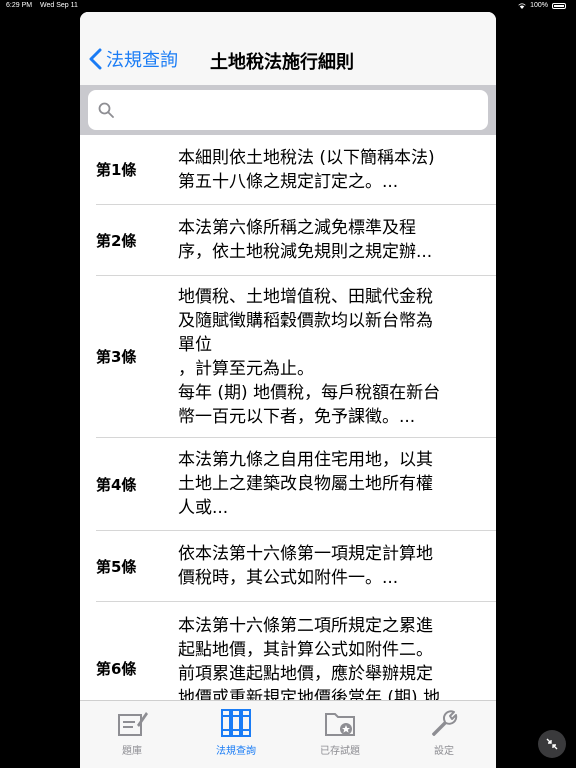  I want to click on wrench-icon, so click(445, 723).